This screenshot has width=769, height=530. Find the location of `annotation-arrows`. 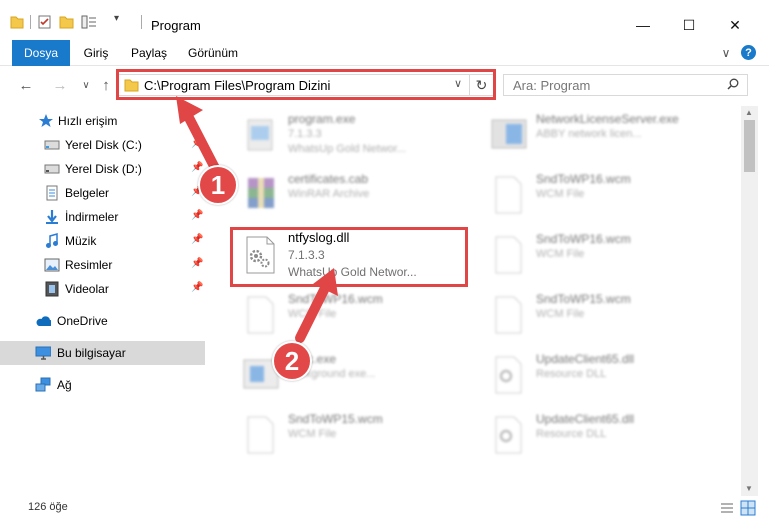

annotation-arrows is located at coordinates (257, 219).